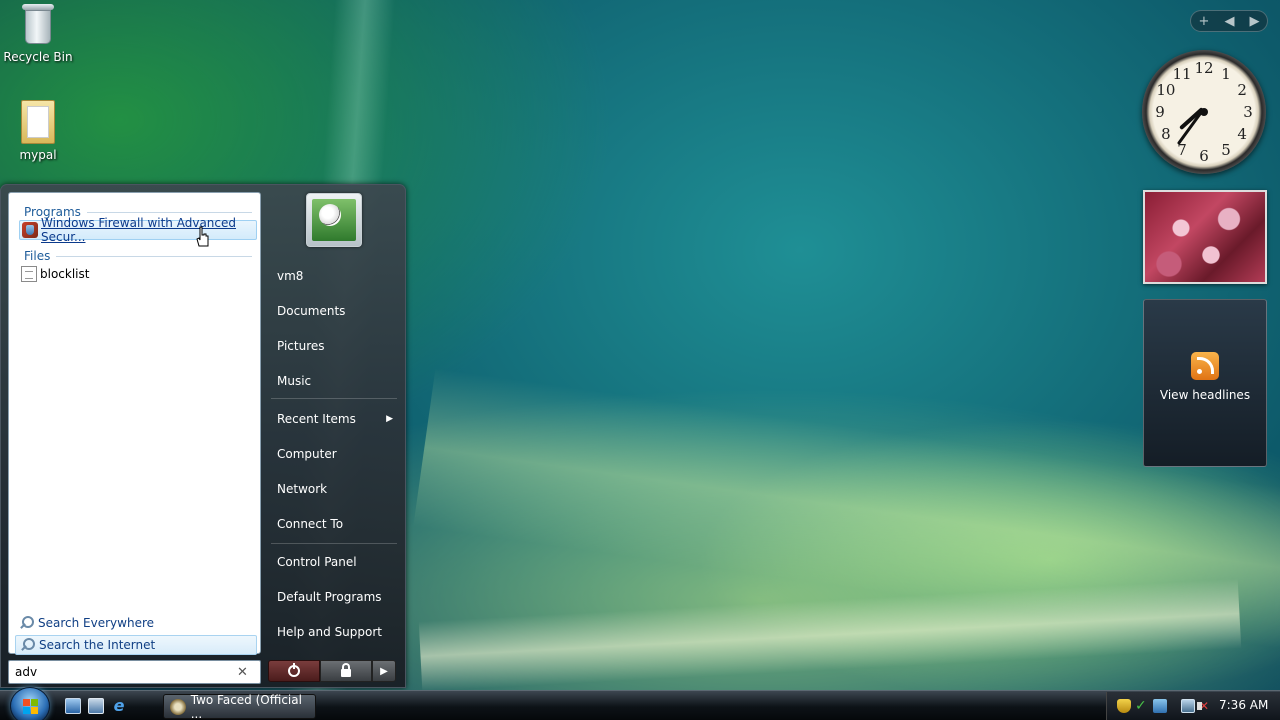 The height and width of the screenshot is (720, 1280). Describe the element at coordinates (242, 672) in the screenshot. I see `clear-search-icon: ✕` at that location.